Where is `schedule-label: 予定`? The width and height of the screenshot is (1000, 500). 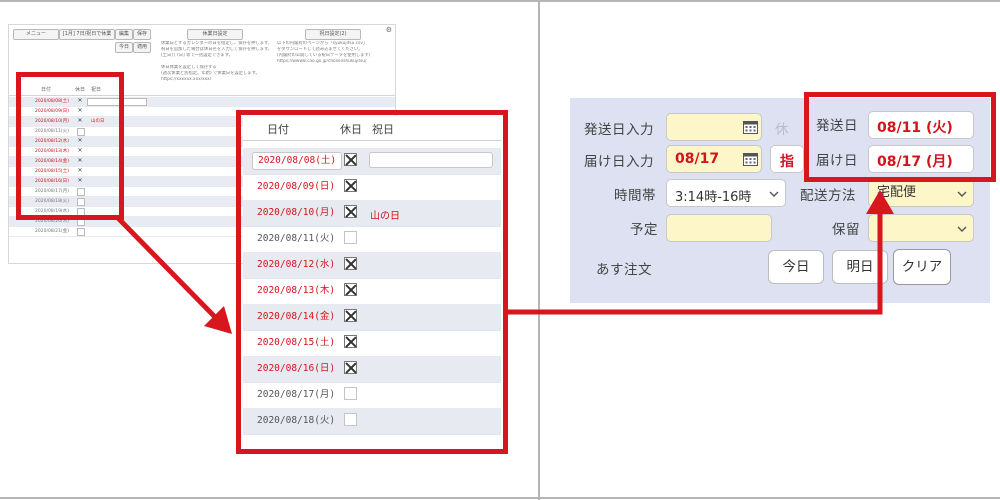
schedule-label: 予定 is located at coordinates (644, 230).